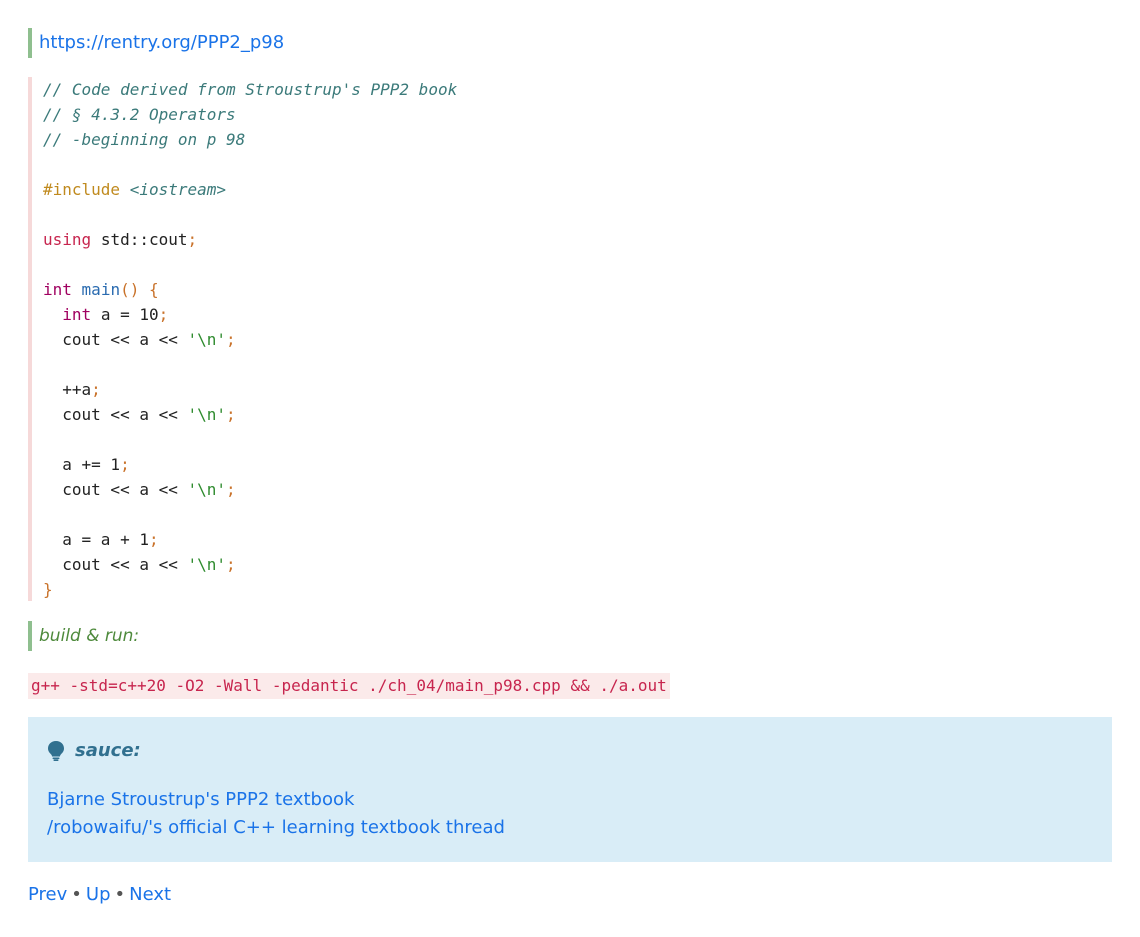  I want to click on decl-type: int, so click(77, 314).